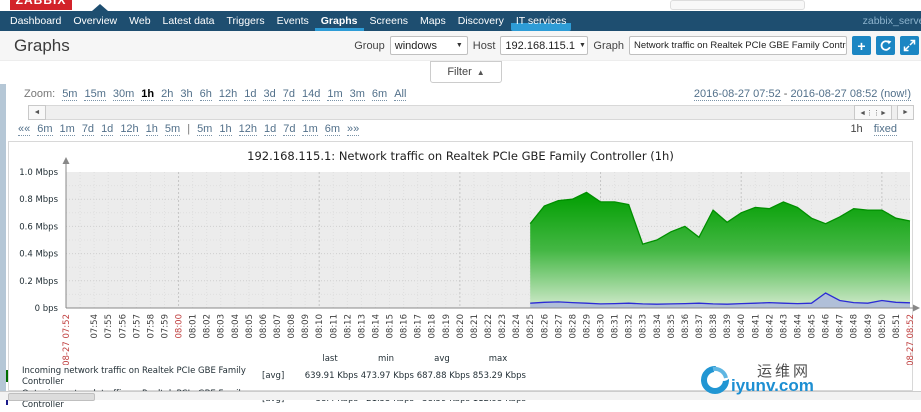 The width and height of the screenshot is (921, 412). What do you see at coordinates (855, 326) in the screenshot?
I see `svg-text: 08:48` at bounding box center [855, 326].